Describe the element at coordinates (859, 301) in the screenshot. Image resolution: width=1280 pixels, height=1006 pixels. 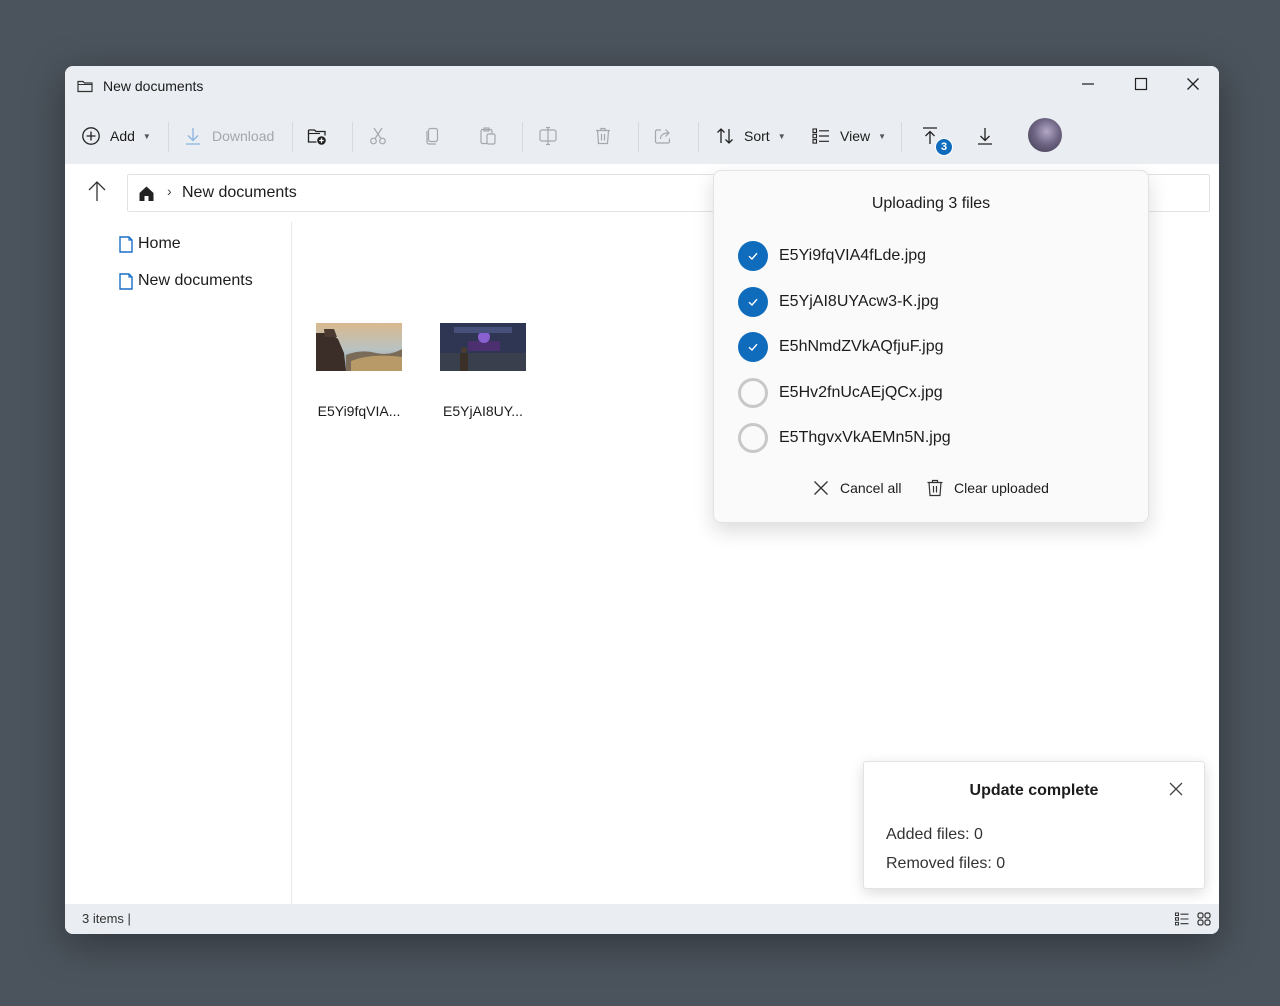
I see `upload-item-name: E5YjAI8UYAcw3-K.jpg` at that location.